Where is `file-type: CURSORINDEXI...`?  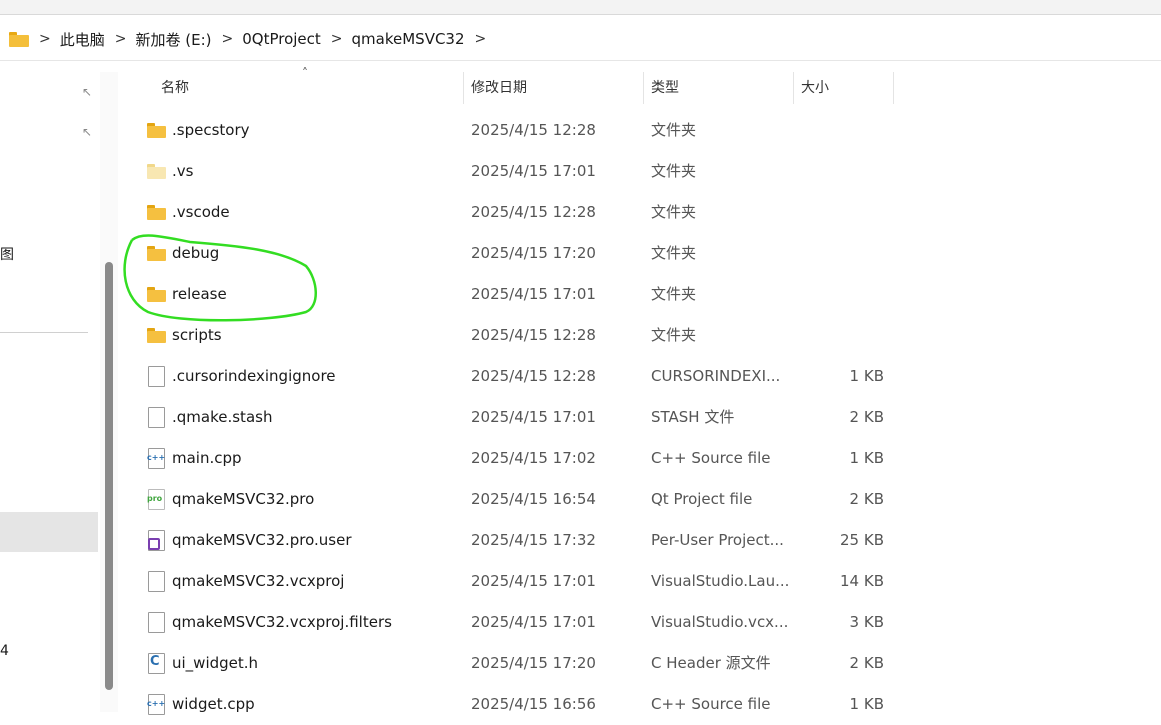
file-type: CURSORINDEXI... is located at coordinates (716, 376).